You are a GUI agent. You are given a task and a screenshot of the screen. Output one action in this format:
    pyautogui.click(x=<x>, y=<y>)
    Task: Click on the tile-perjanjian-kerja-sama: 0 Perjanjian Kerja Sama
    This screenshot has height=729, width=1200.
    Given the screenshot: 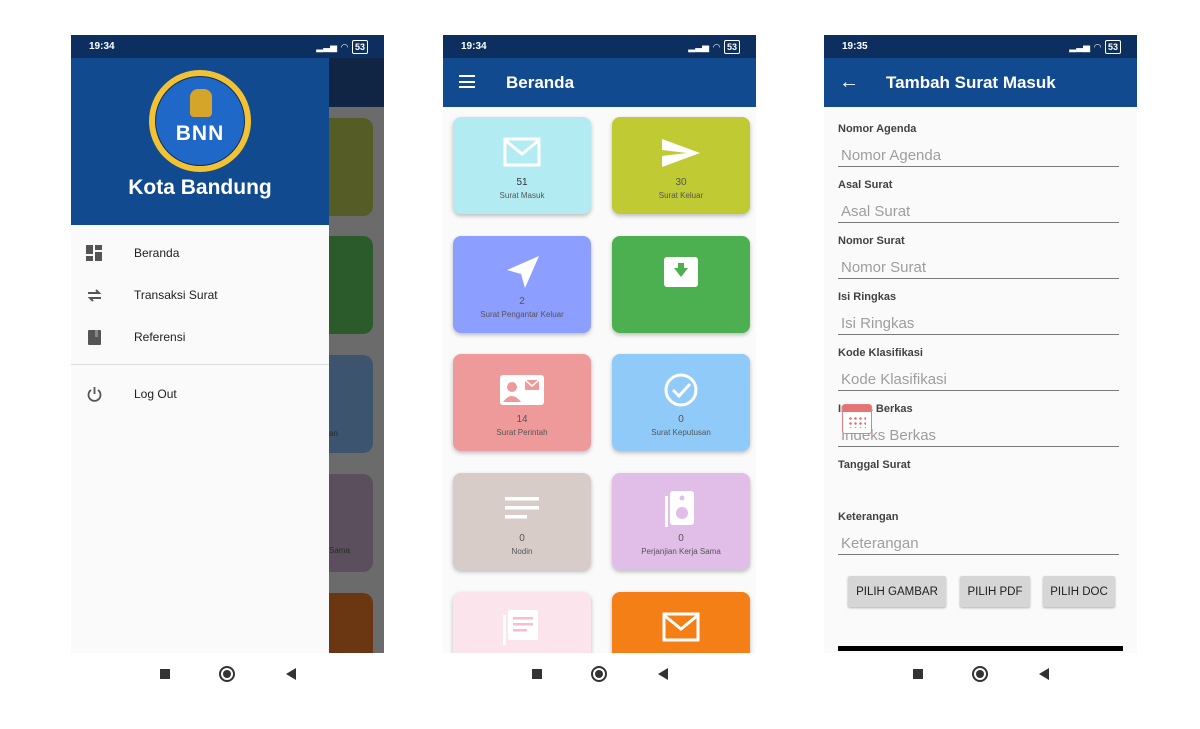 What is the action you would take?
    pyautogui.click(x=681, y=521)
    